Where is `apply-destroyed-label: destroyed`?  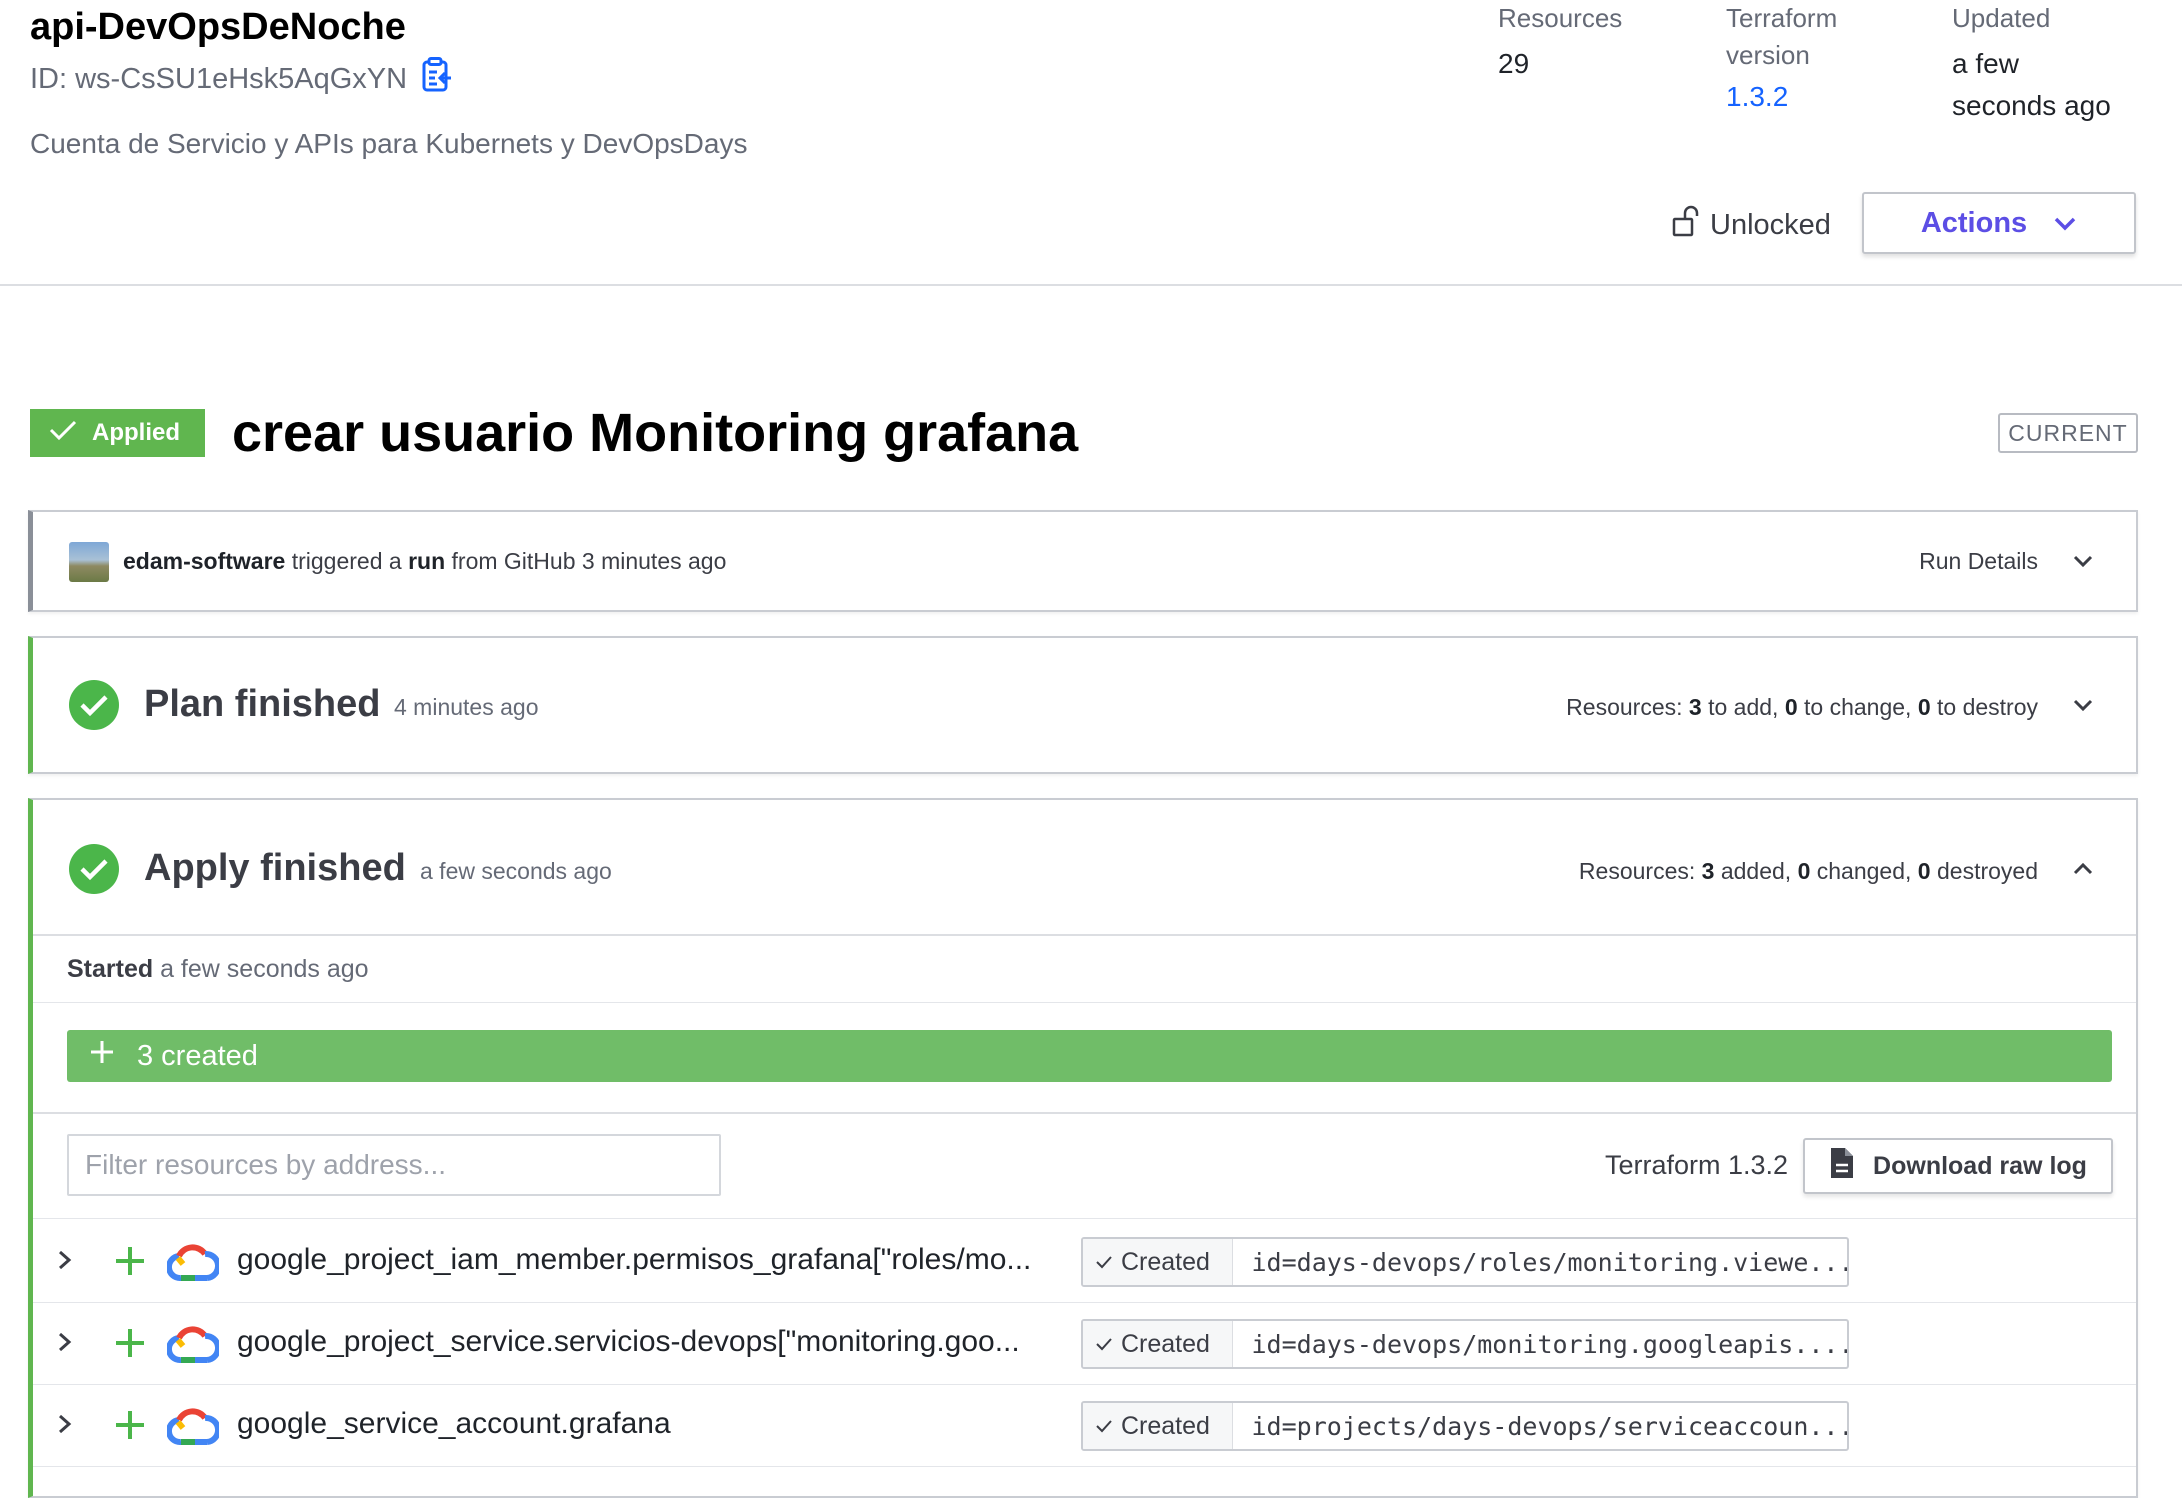
apply-destroyed-label: destroyed is located at coordinates (1984, 871).